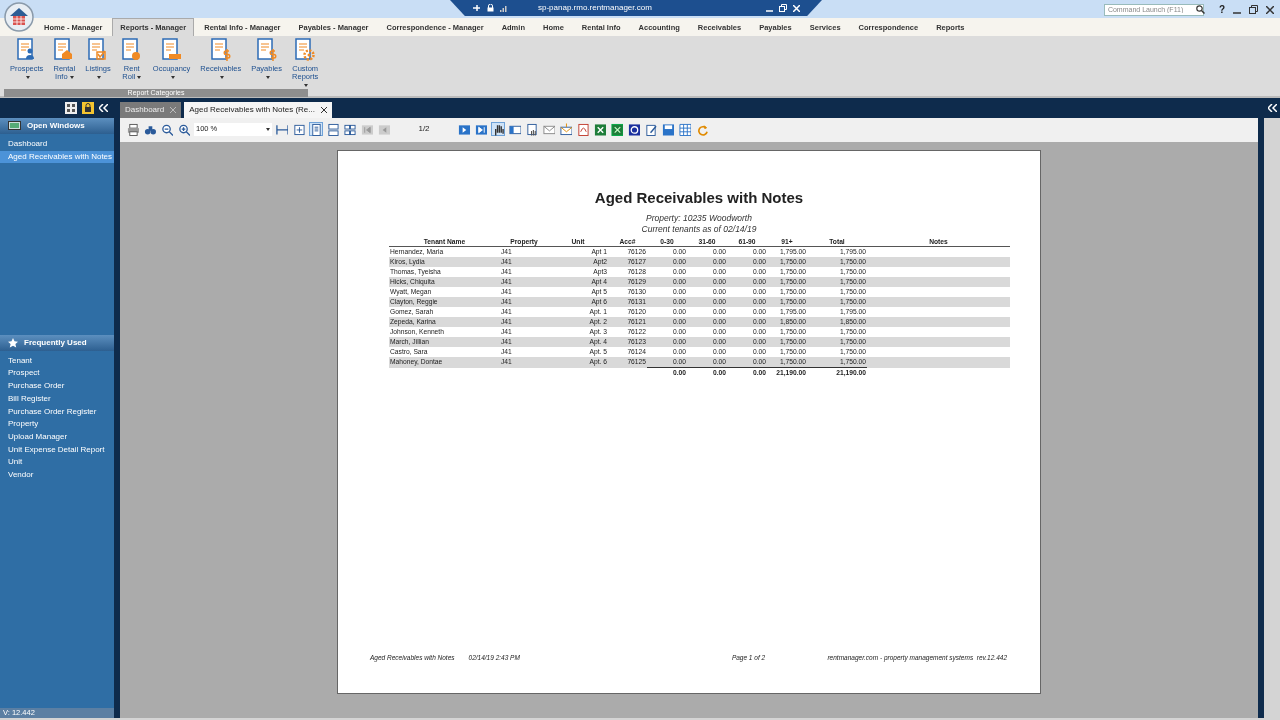  What do you see at coordinates (566, 129) in the screenshot?
I see `envelope-icon` at bounding box center [566, 129].